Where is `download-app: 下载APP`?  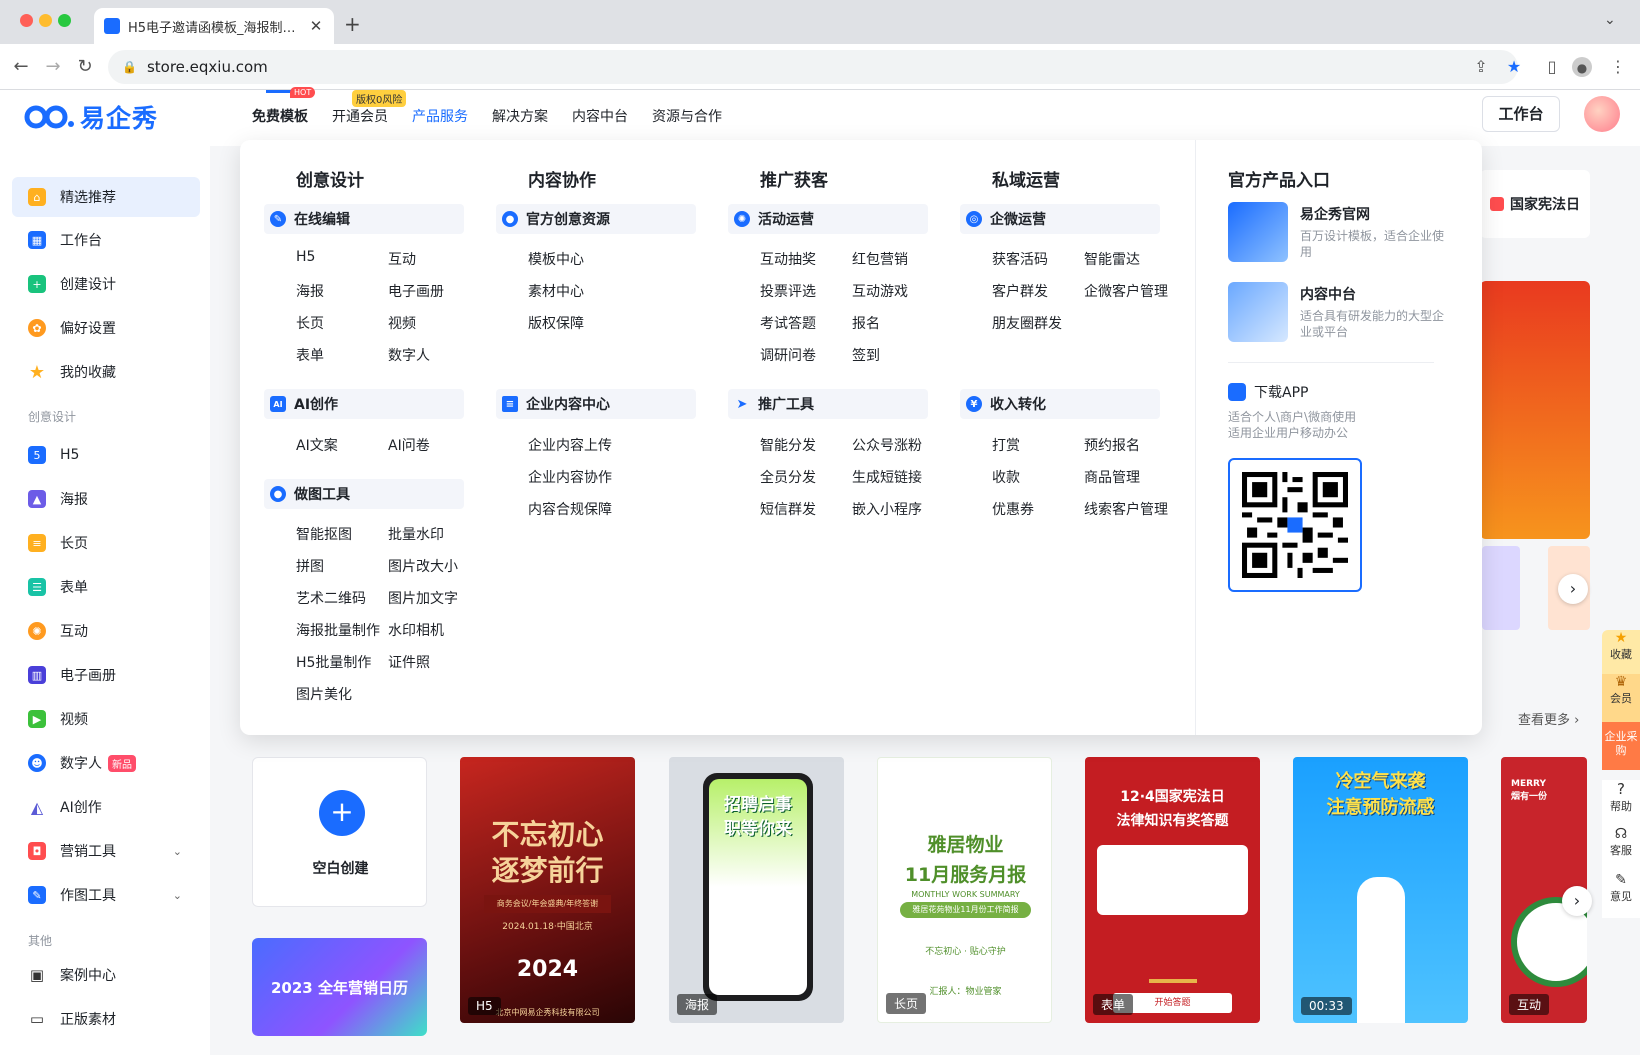 download-app: 下载APP is located at coordinates (1268, 392).